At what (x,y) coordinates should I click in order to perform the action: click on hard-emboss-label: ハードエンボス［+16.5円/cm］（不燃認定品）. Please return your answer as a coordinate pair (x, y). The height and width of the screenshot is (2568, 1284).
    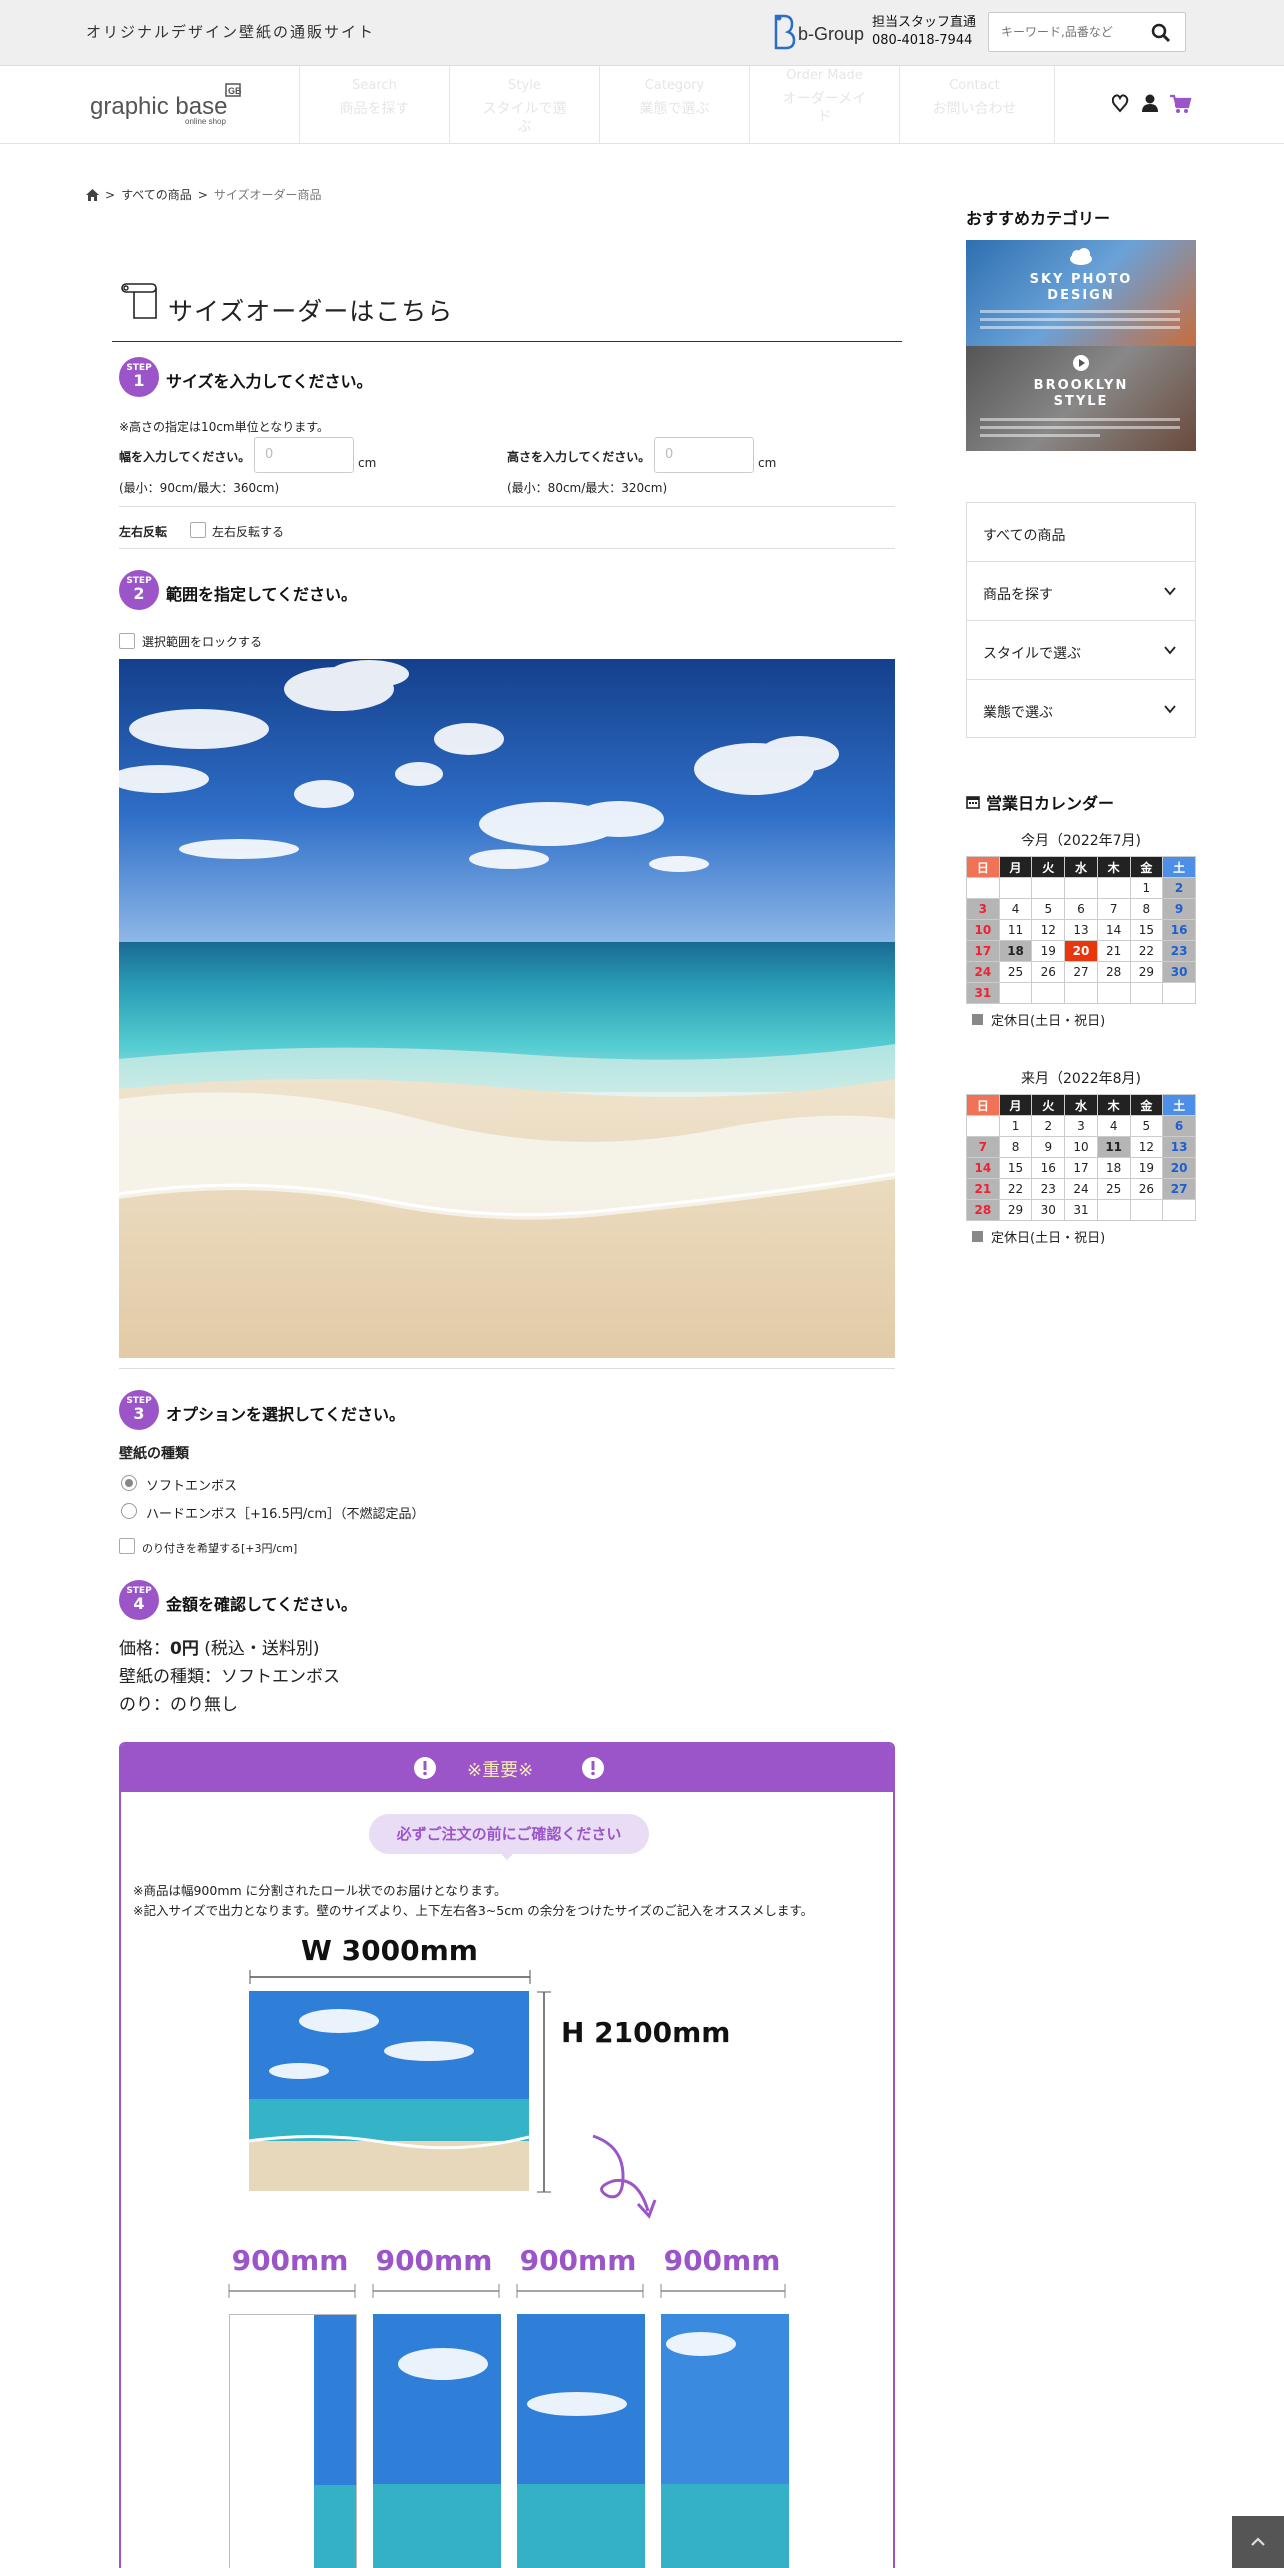
    Looking at the image, I should click on (285, 1514).